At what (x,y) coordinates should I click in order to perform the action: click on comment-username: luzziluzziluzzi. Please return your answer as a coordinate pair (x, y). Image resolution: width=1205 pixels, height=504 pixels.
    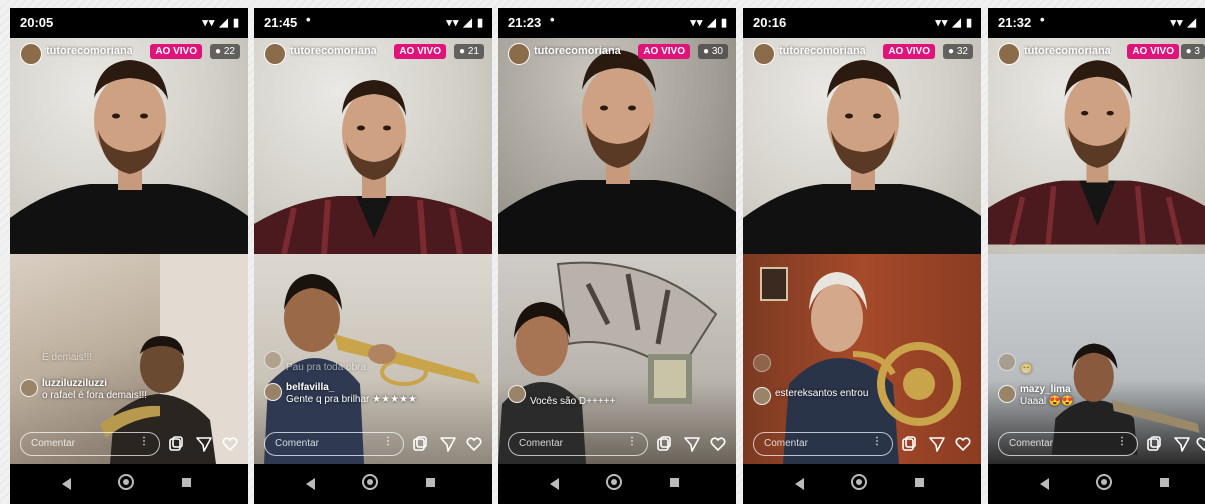
    Looking at the image, I should click on (74, 383).